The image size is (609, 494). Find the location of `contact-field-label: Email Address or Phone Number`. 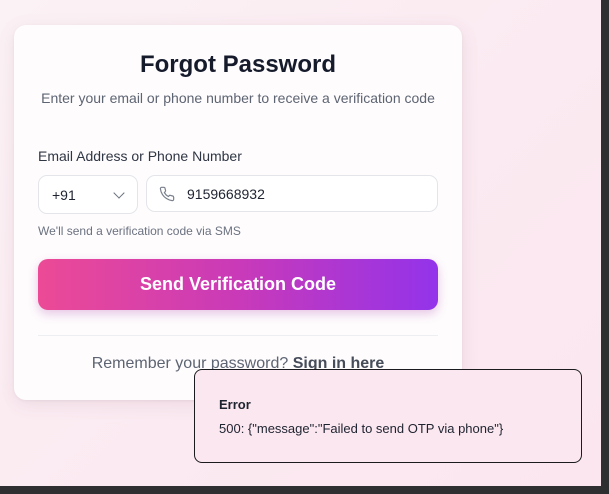

contact-field-label: Email Address or Phone Number is located at coordinates (140, 156).